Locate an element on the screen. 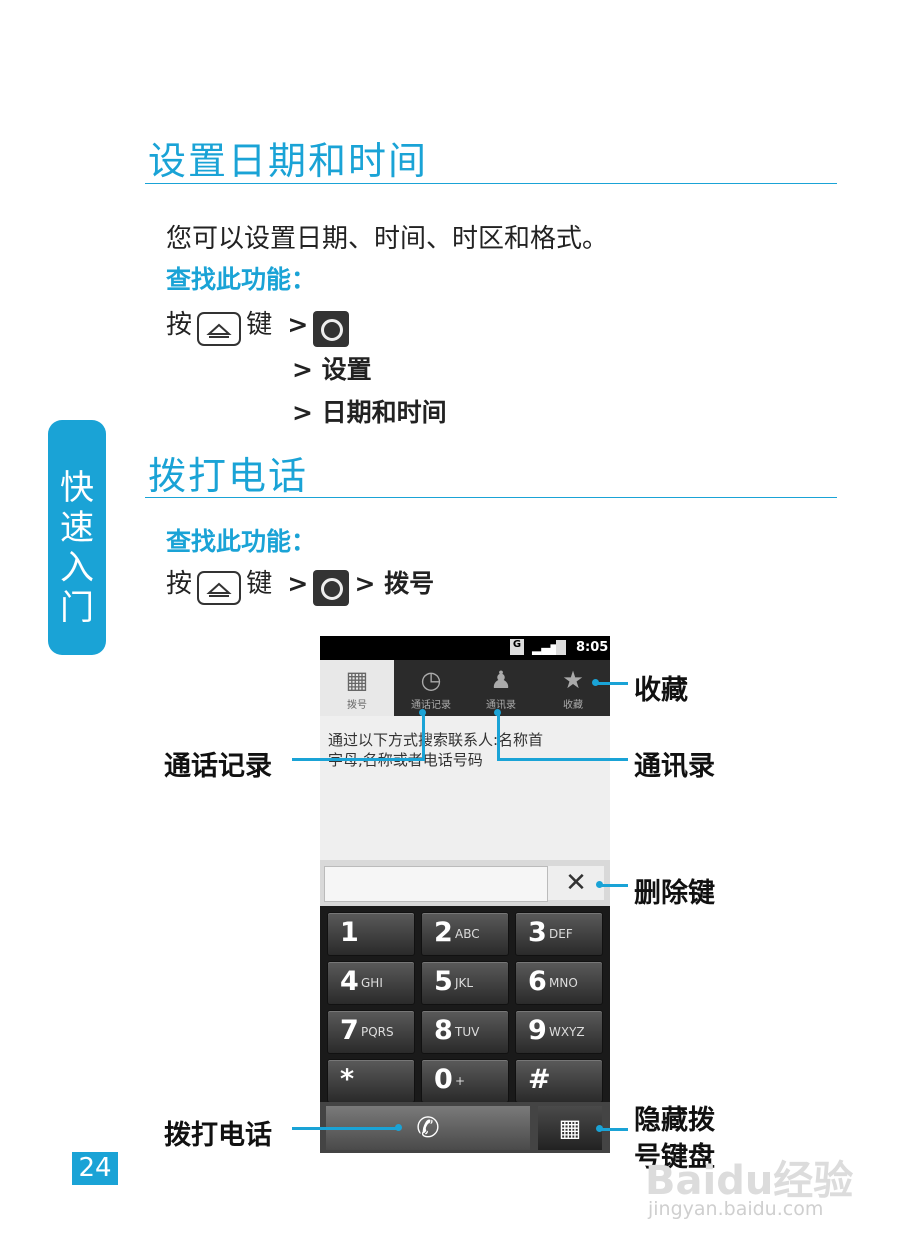 The height and width of the screenshot is (1259, 907). dial-key: 6 MNO is located at coordinates (559, 983).